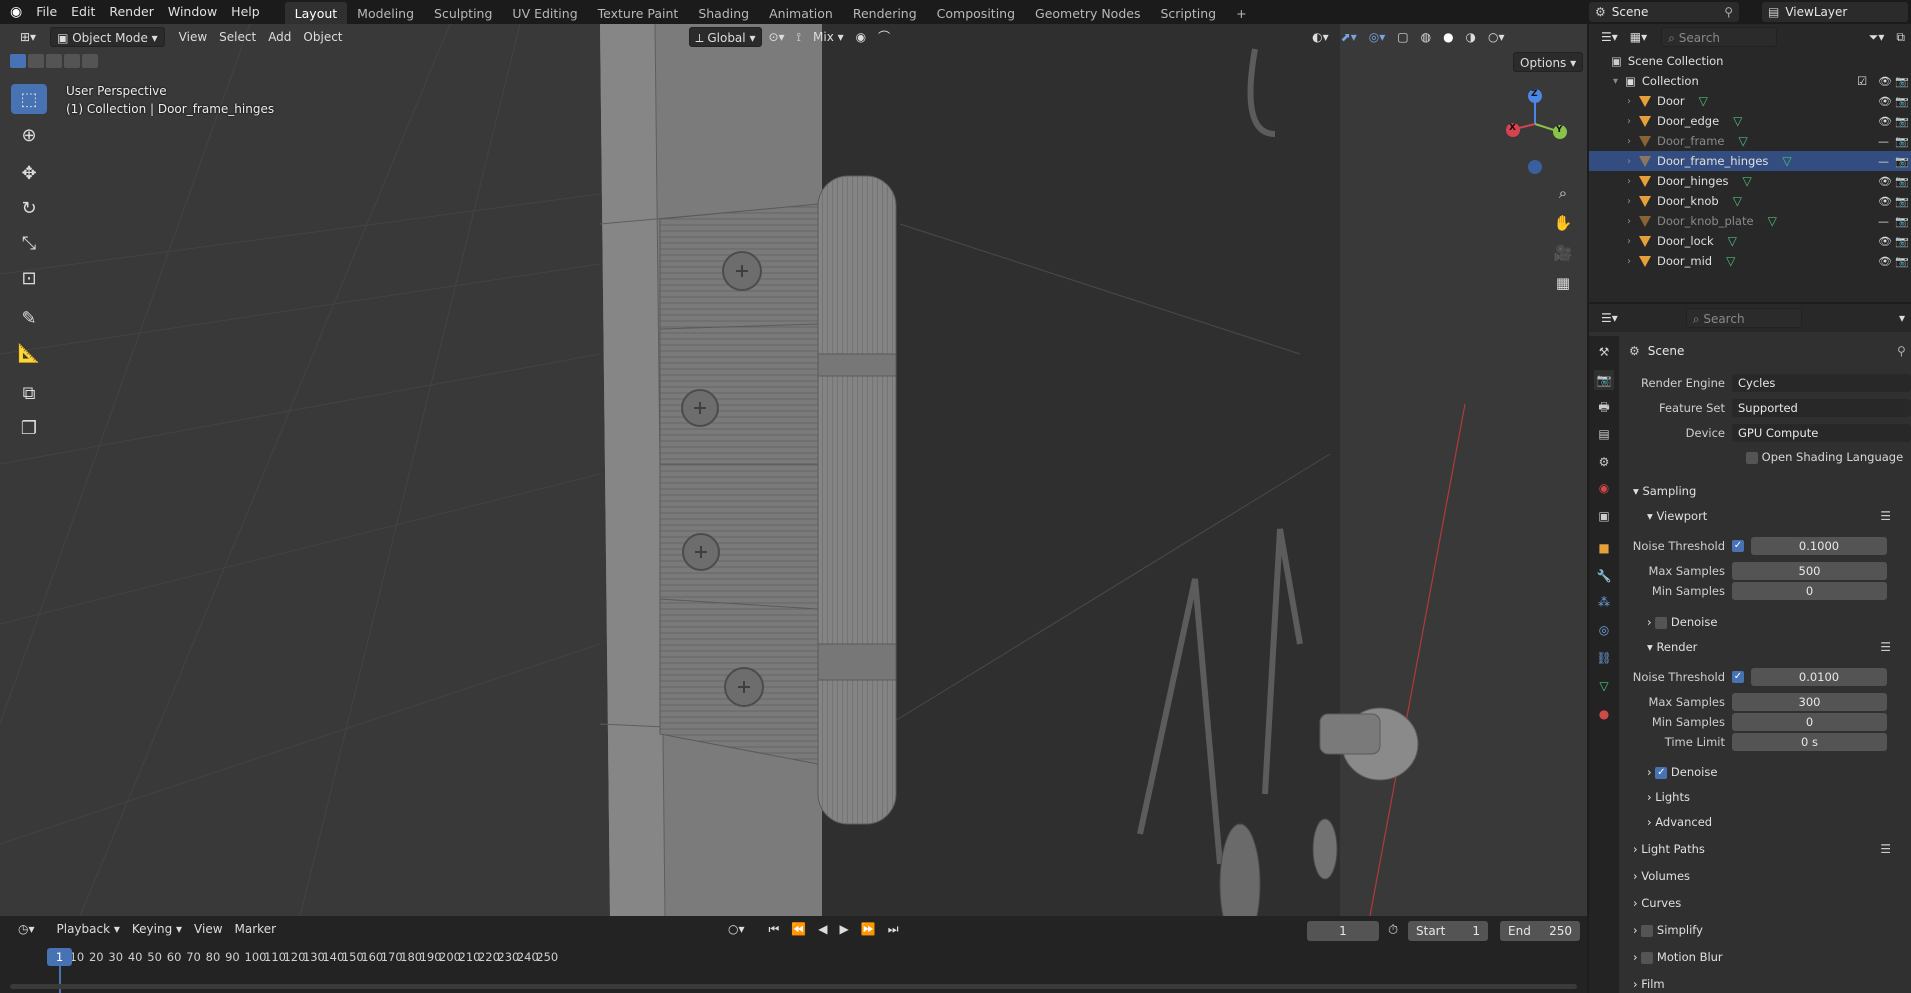  I want to click on tool-tab-icon: ⚒, so click(1604, 352).